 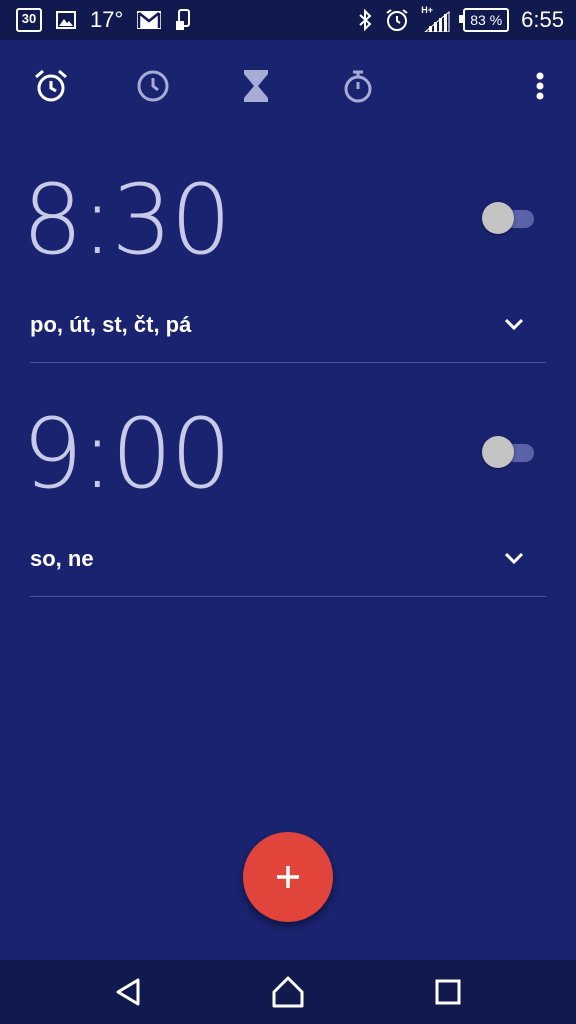 I want to click on add-alarm-button, so click(x=288, y=877).